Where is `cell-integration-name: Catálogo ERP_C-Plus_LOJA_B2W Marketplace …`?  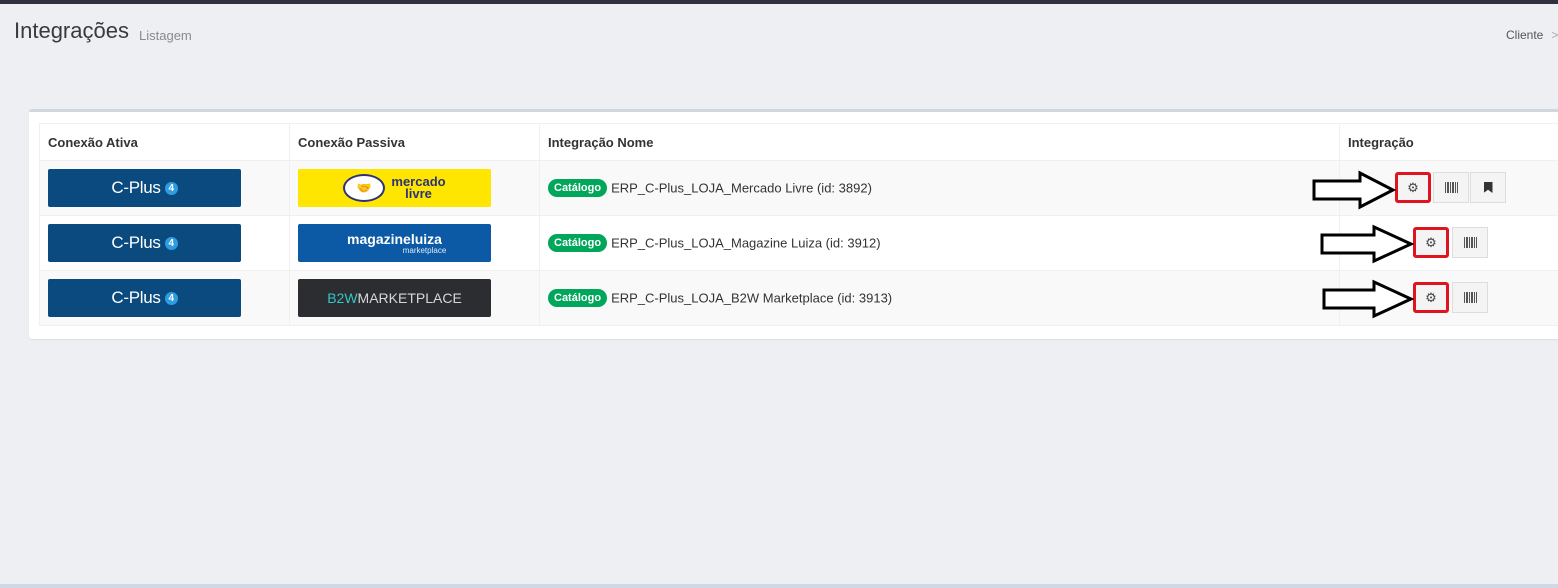
cell-integration-name: Catálogo ERP_C-Plus_LOJA_B2W Marketplace … is located at coordinates (939, 298).